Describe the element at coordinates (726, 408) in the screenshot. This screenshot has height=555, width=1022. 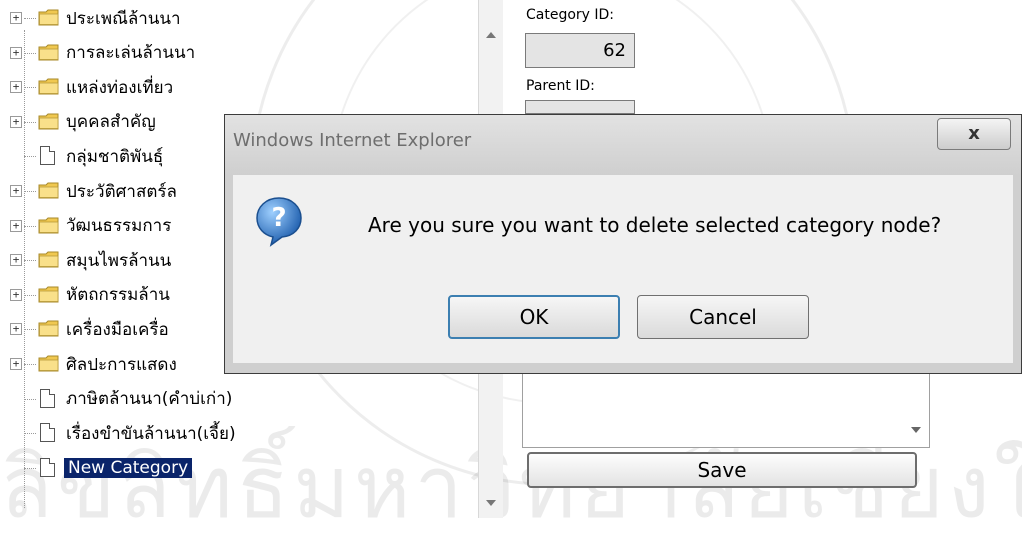
I see `description-textarea` at that location.